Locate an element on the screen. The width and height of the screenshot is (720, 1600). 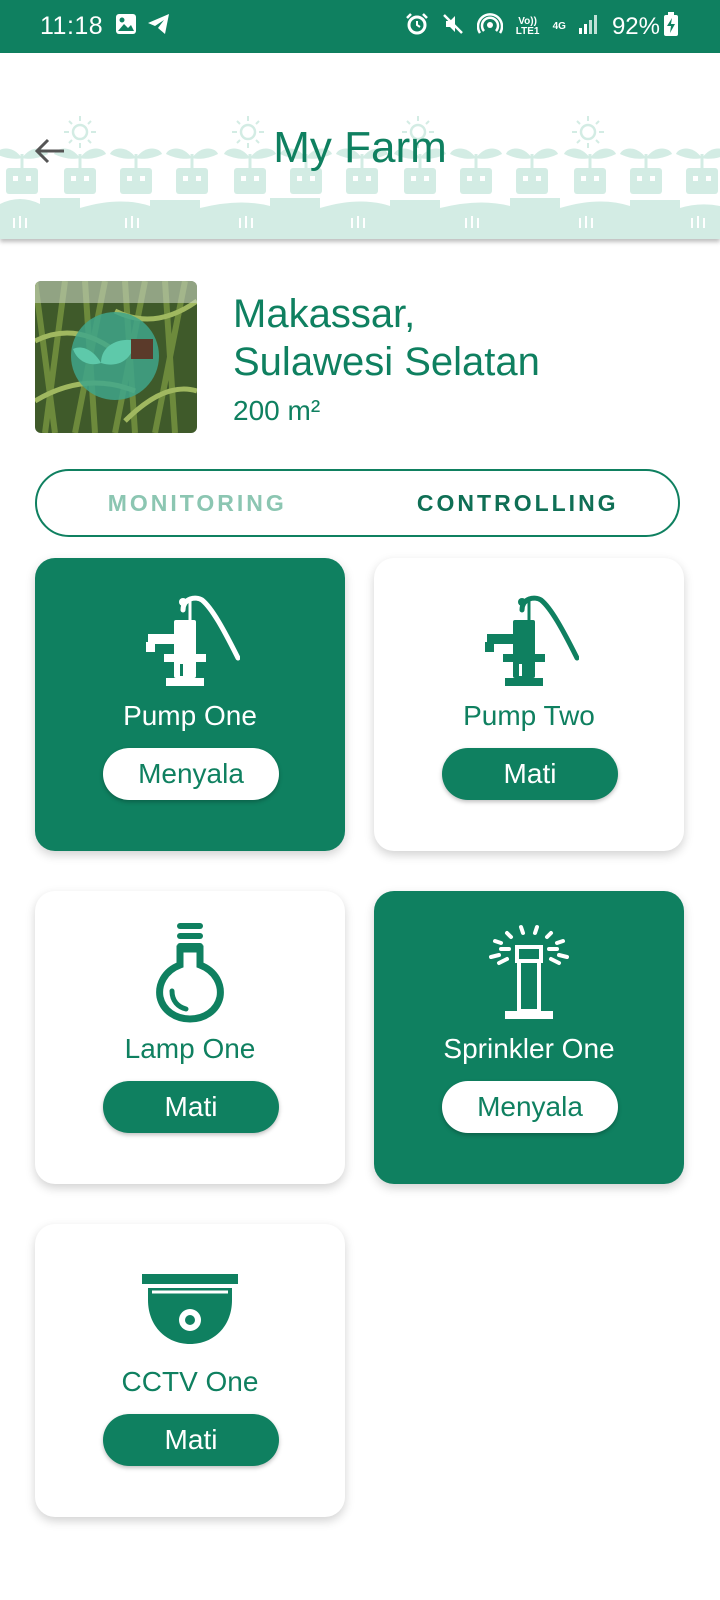
device-name: Lamp One is located at coordinates (190, 1048).